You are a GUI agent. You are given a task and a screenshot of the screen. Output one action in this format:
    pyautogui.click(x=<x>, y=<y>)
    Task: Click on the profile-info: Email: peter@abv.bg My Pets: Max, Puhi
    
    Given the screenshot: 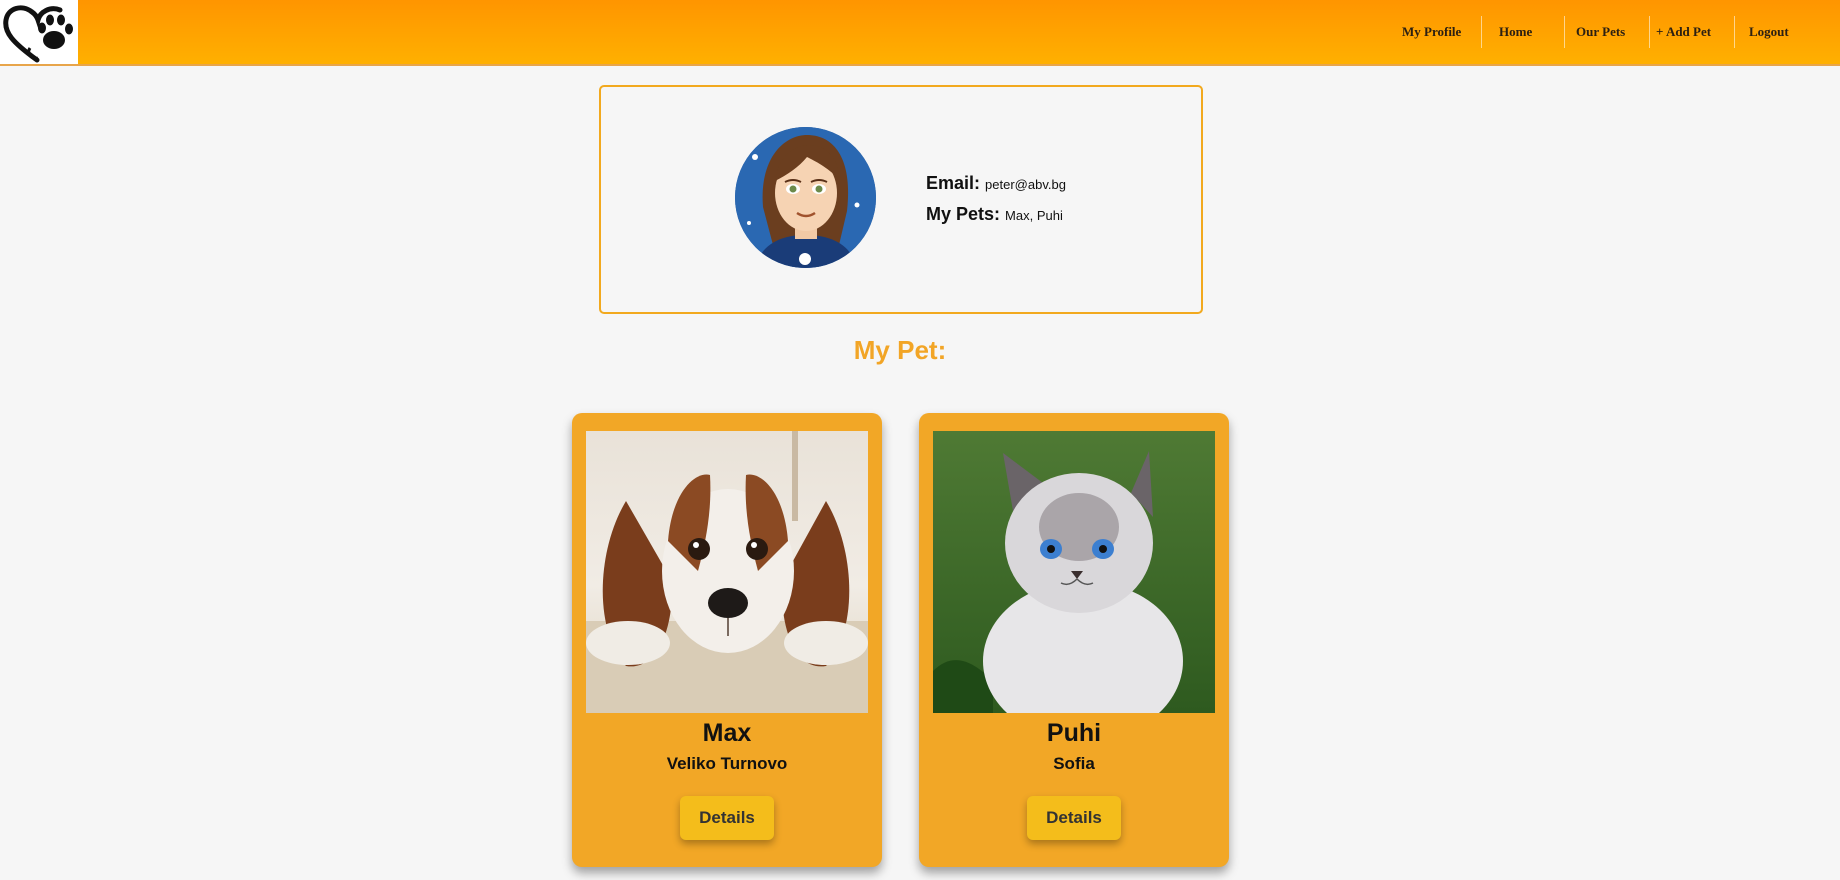 What is the action you would take?
    pyautogui.click(x=996, y=204)
    